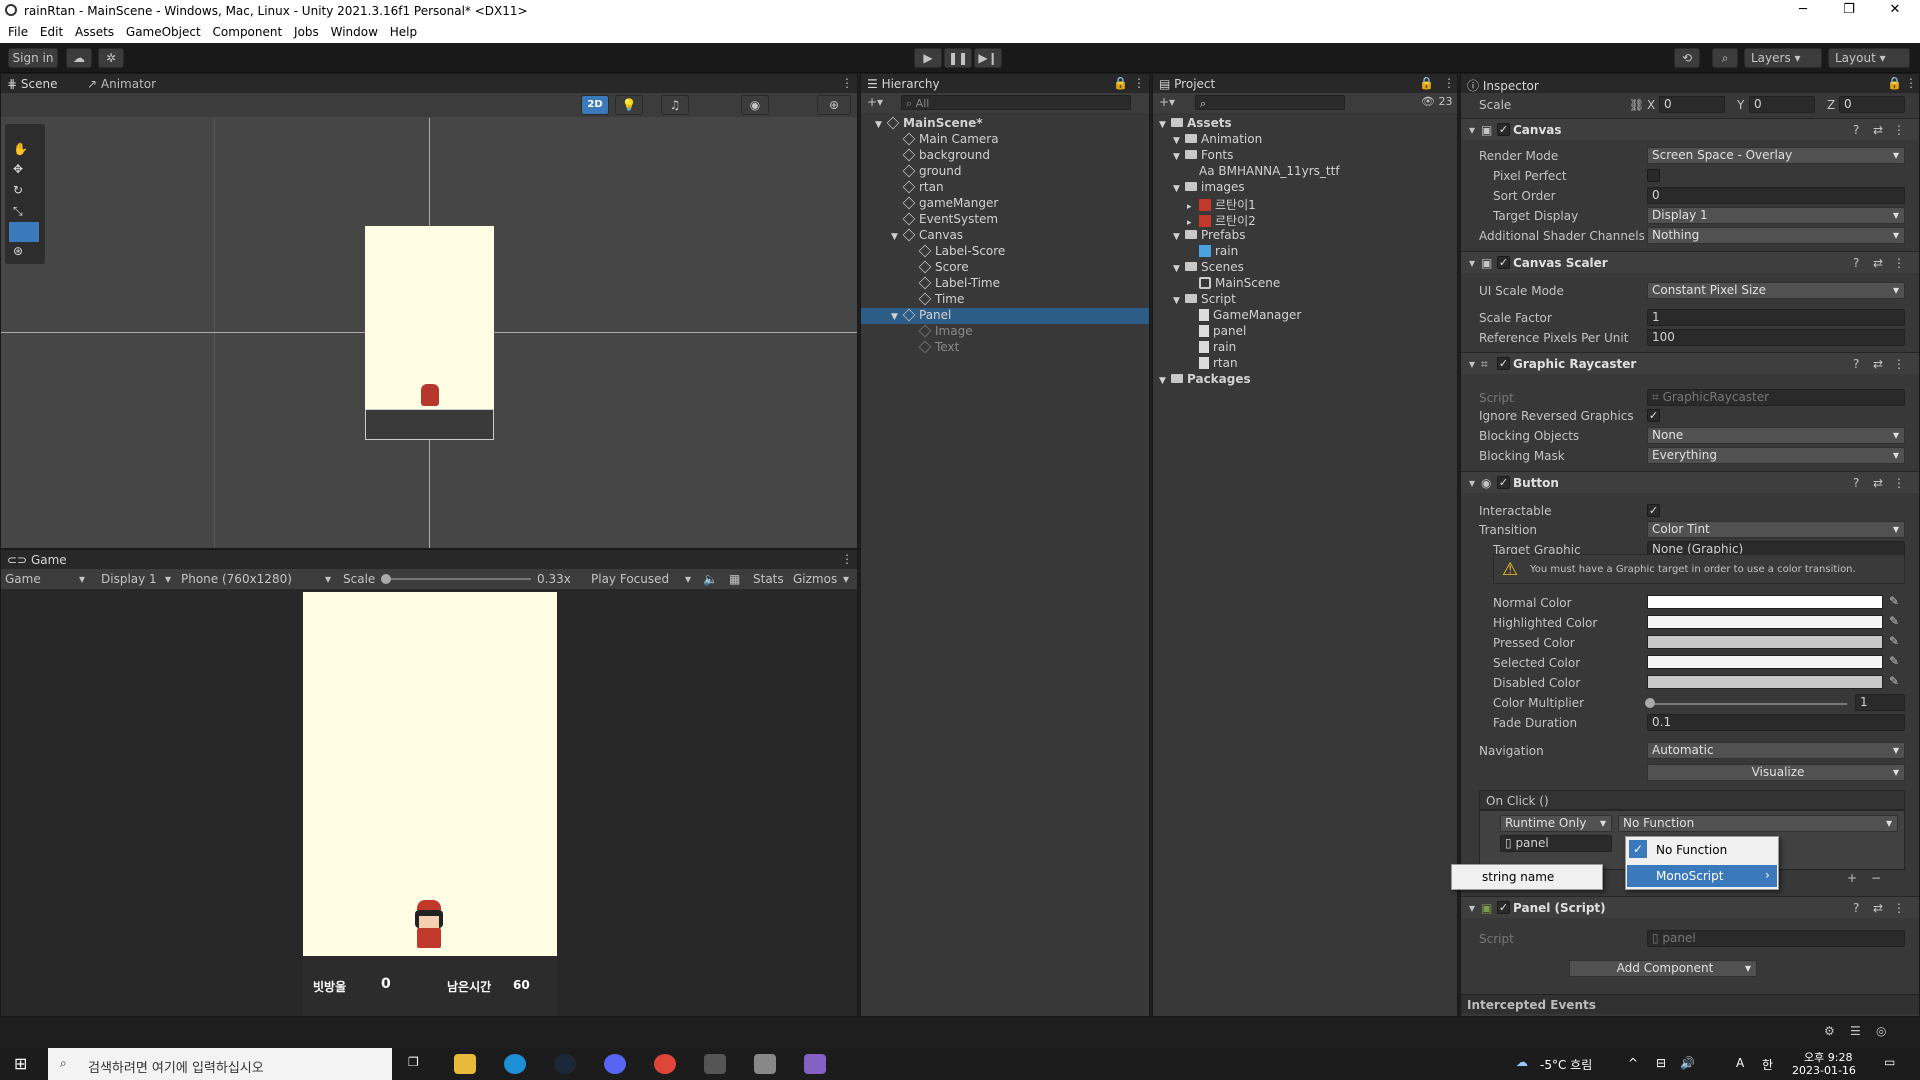 The height and width of the screenshot is (1080, 1920). I want to click on mute-audio-icon: 🔈, so click(710, 579).